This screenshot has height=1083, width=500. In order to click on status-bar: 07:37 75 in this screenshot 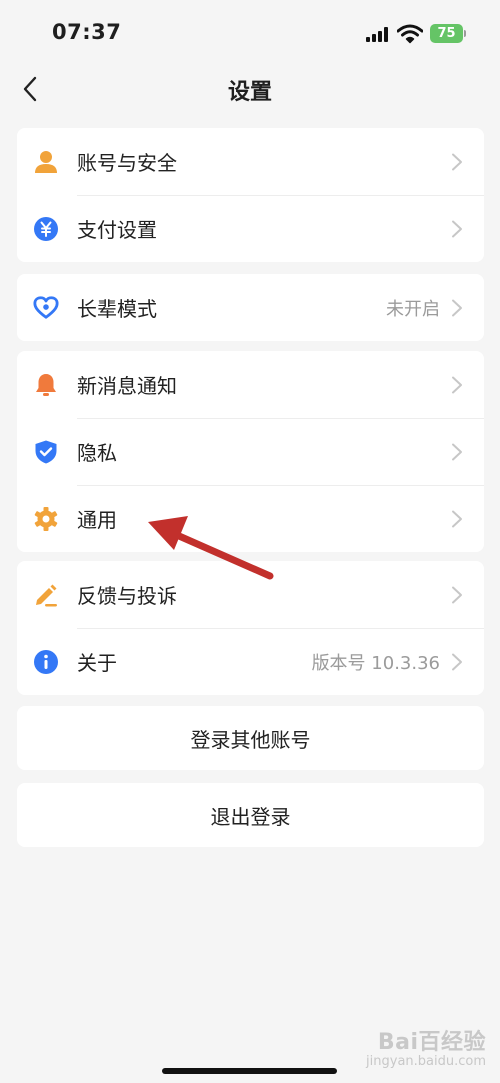, I will do `click(250, 33)`.